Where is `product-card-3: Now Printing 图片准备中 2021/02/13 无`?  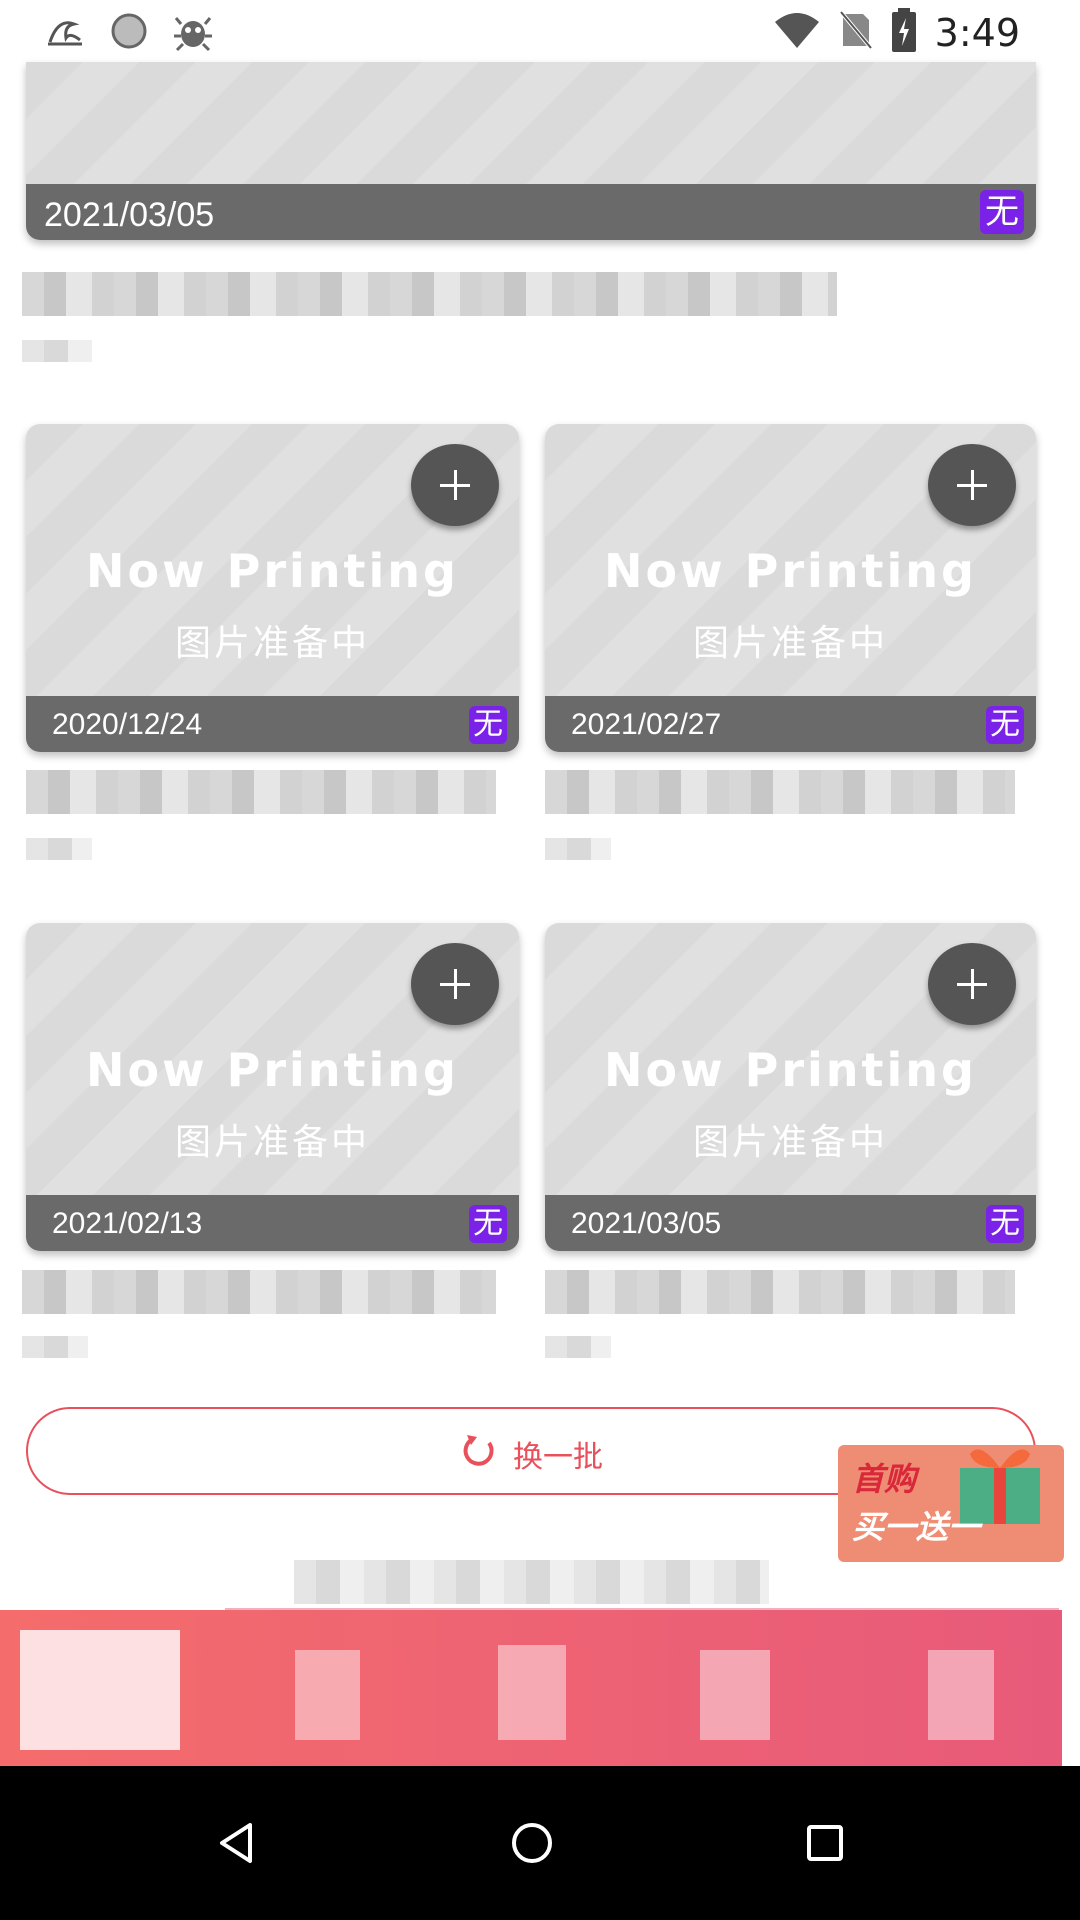
product-card-3: Now Printing 图片准备中 2021/02/13 无 is located at coordinates (272, 1087).